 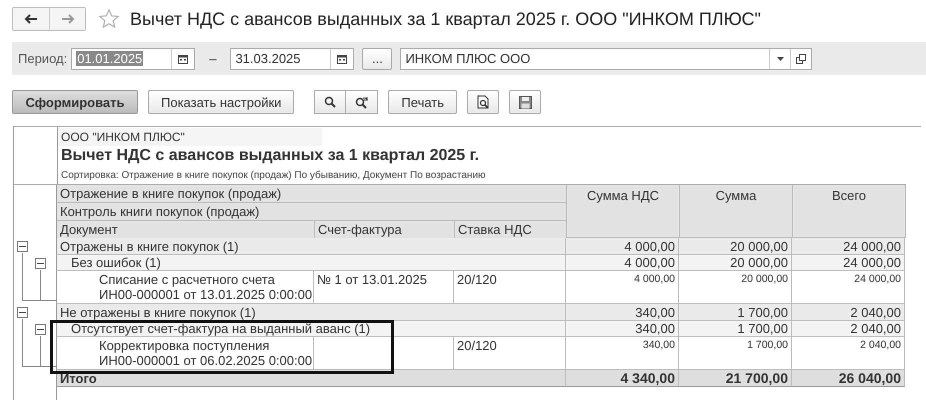 What do you see at coordinates (525, 102) in the screenshot?
I see `save-button` at bounding box center [525, 102].